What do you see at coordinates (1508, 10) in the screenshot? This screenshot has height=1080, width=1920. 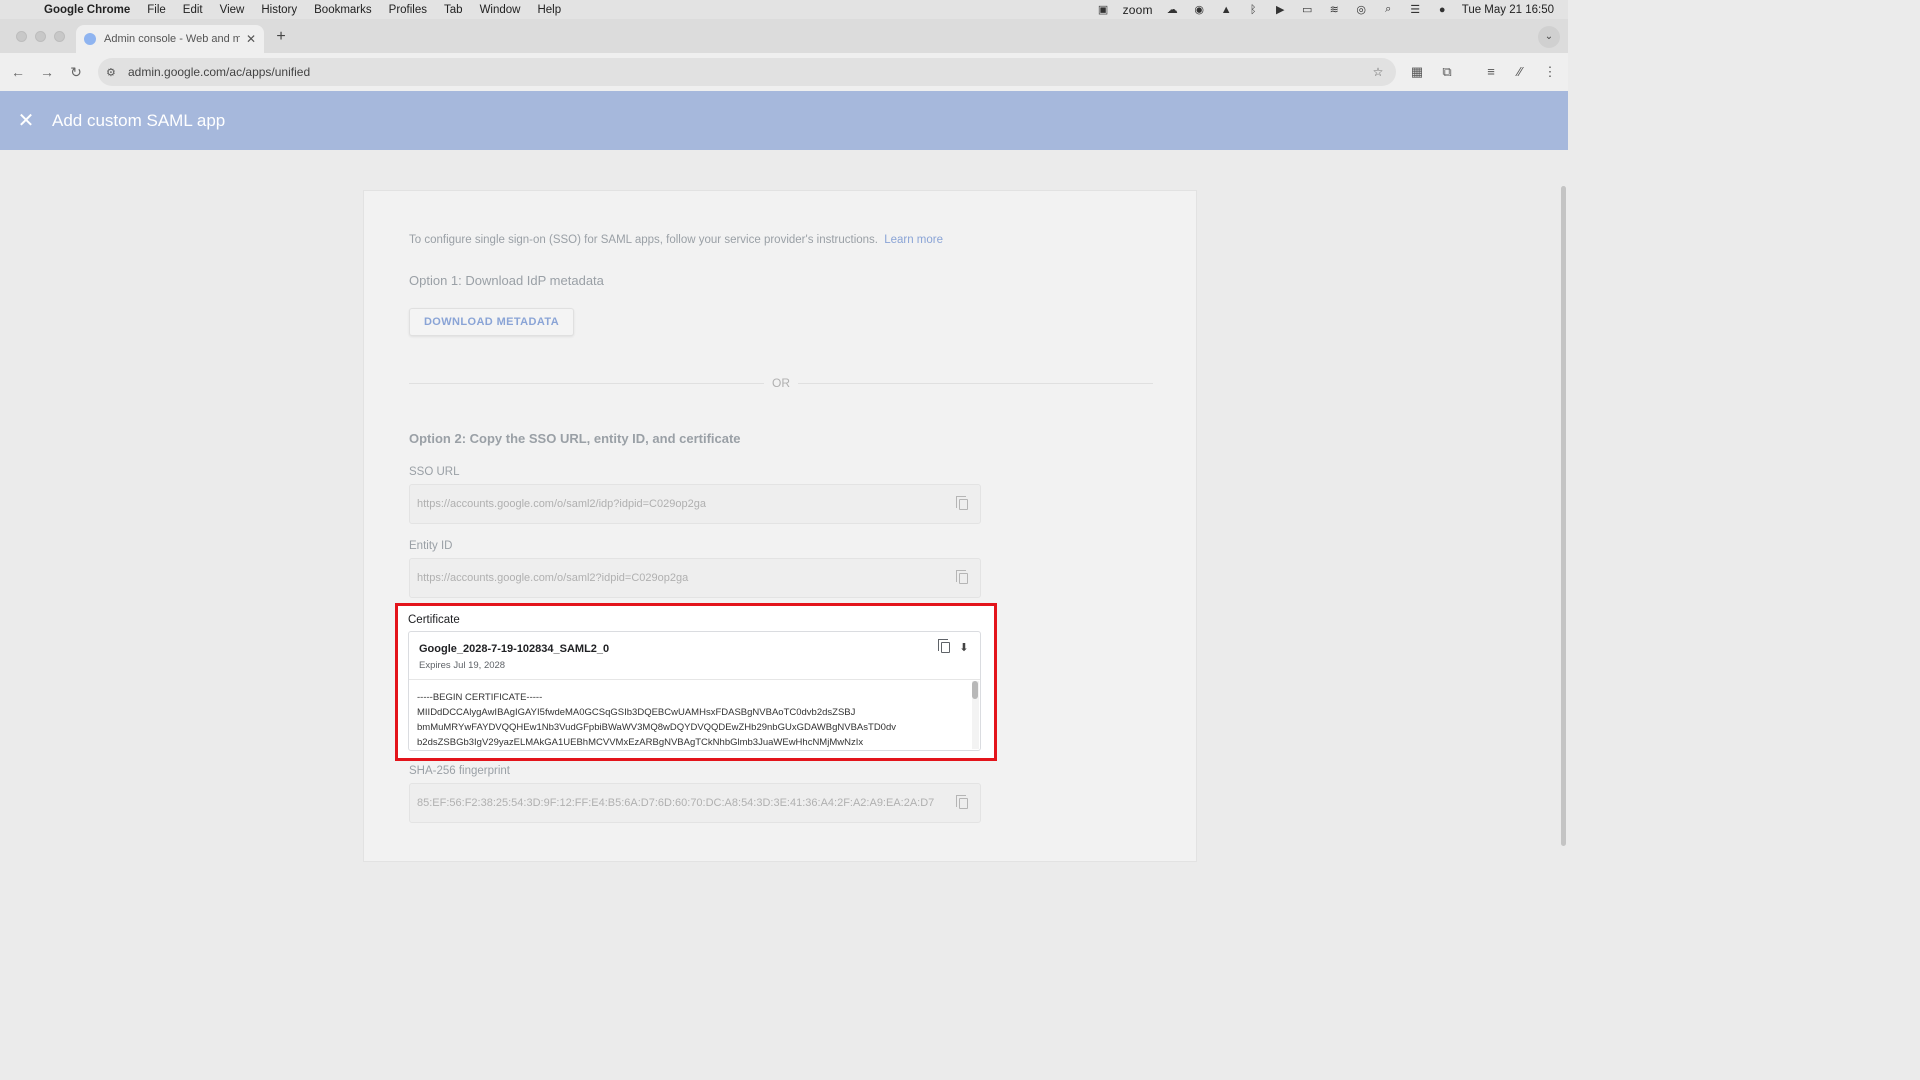 I see `menu-datetime: Tue May 21 16:50` at bounding box center [1508, 10].